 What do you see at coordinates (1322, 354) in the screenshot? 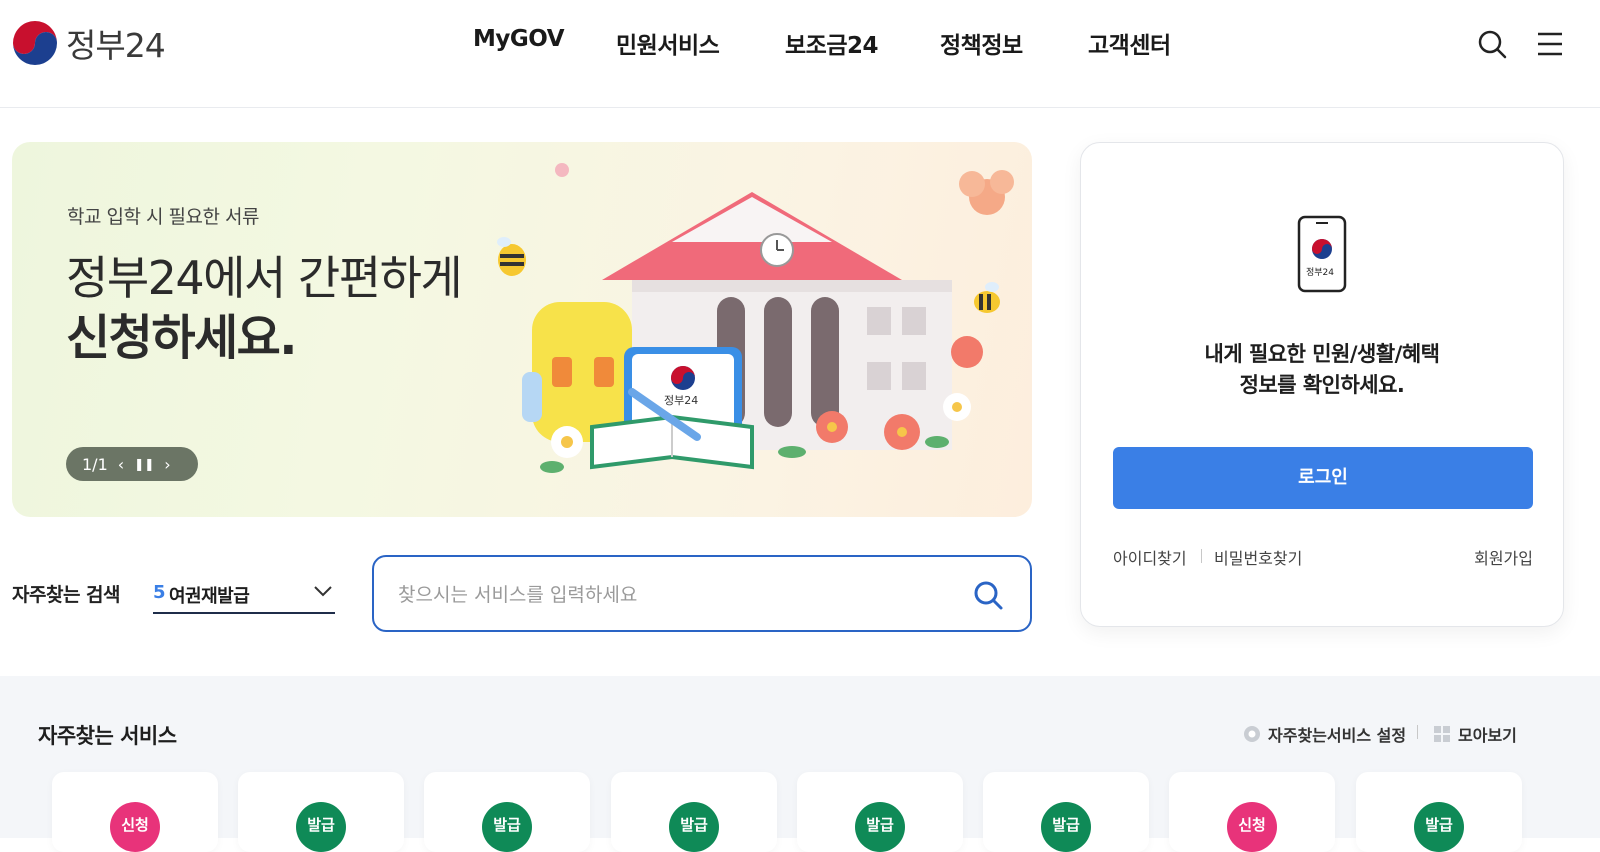
I see `login-message-line1: 내게 필요한 민원/생활/혜택` at bounding box center [1322, 354].